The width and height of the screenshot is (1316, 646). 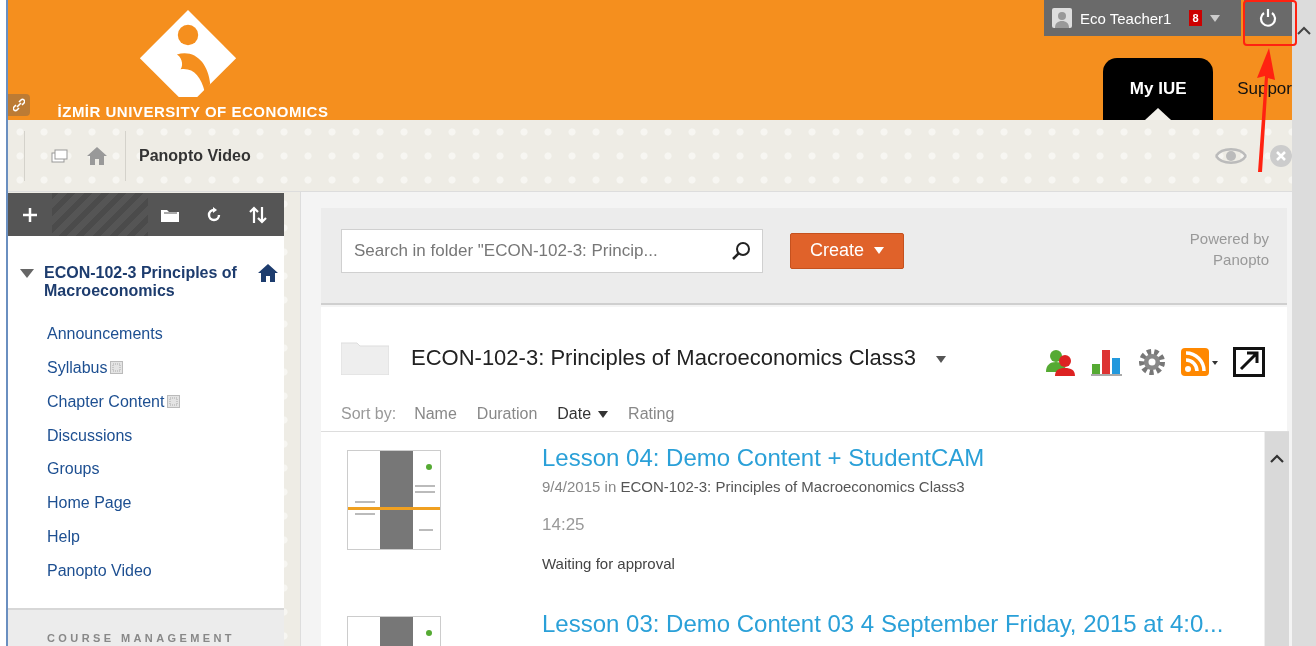 What do you see at coordinates (1126, 18) in the screenshot?
I see `user-name: Eco Teacher1` at bounding box center [1126, 18].